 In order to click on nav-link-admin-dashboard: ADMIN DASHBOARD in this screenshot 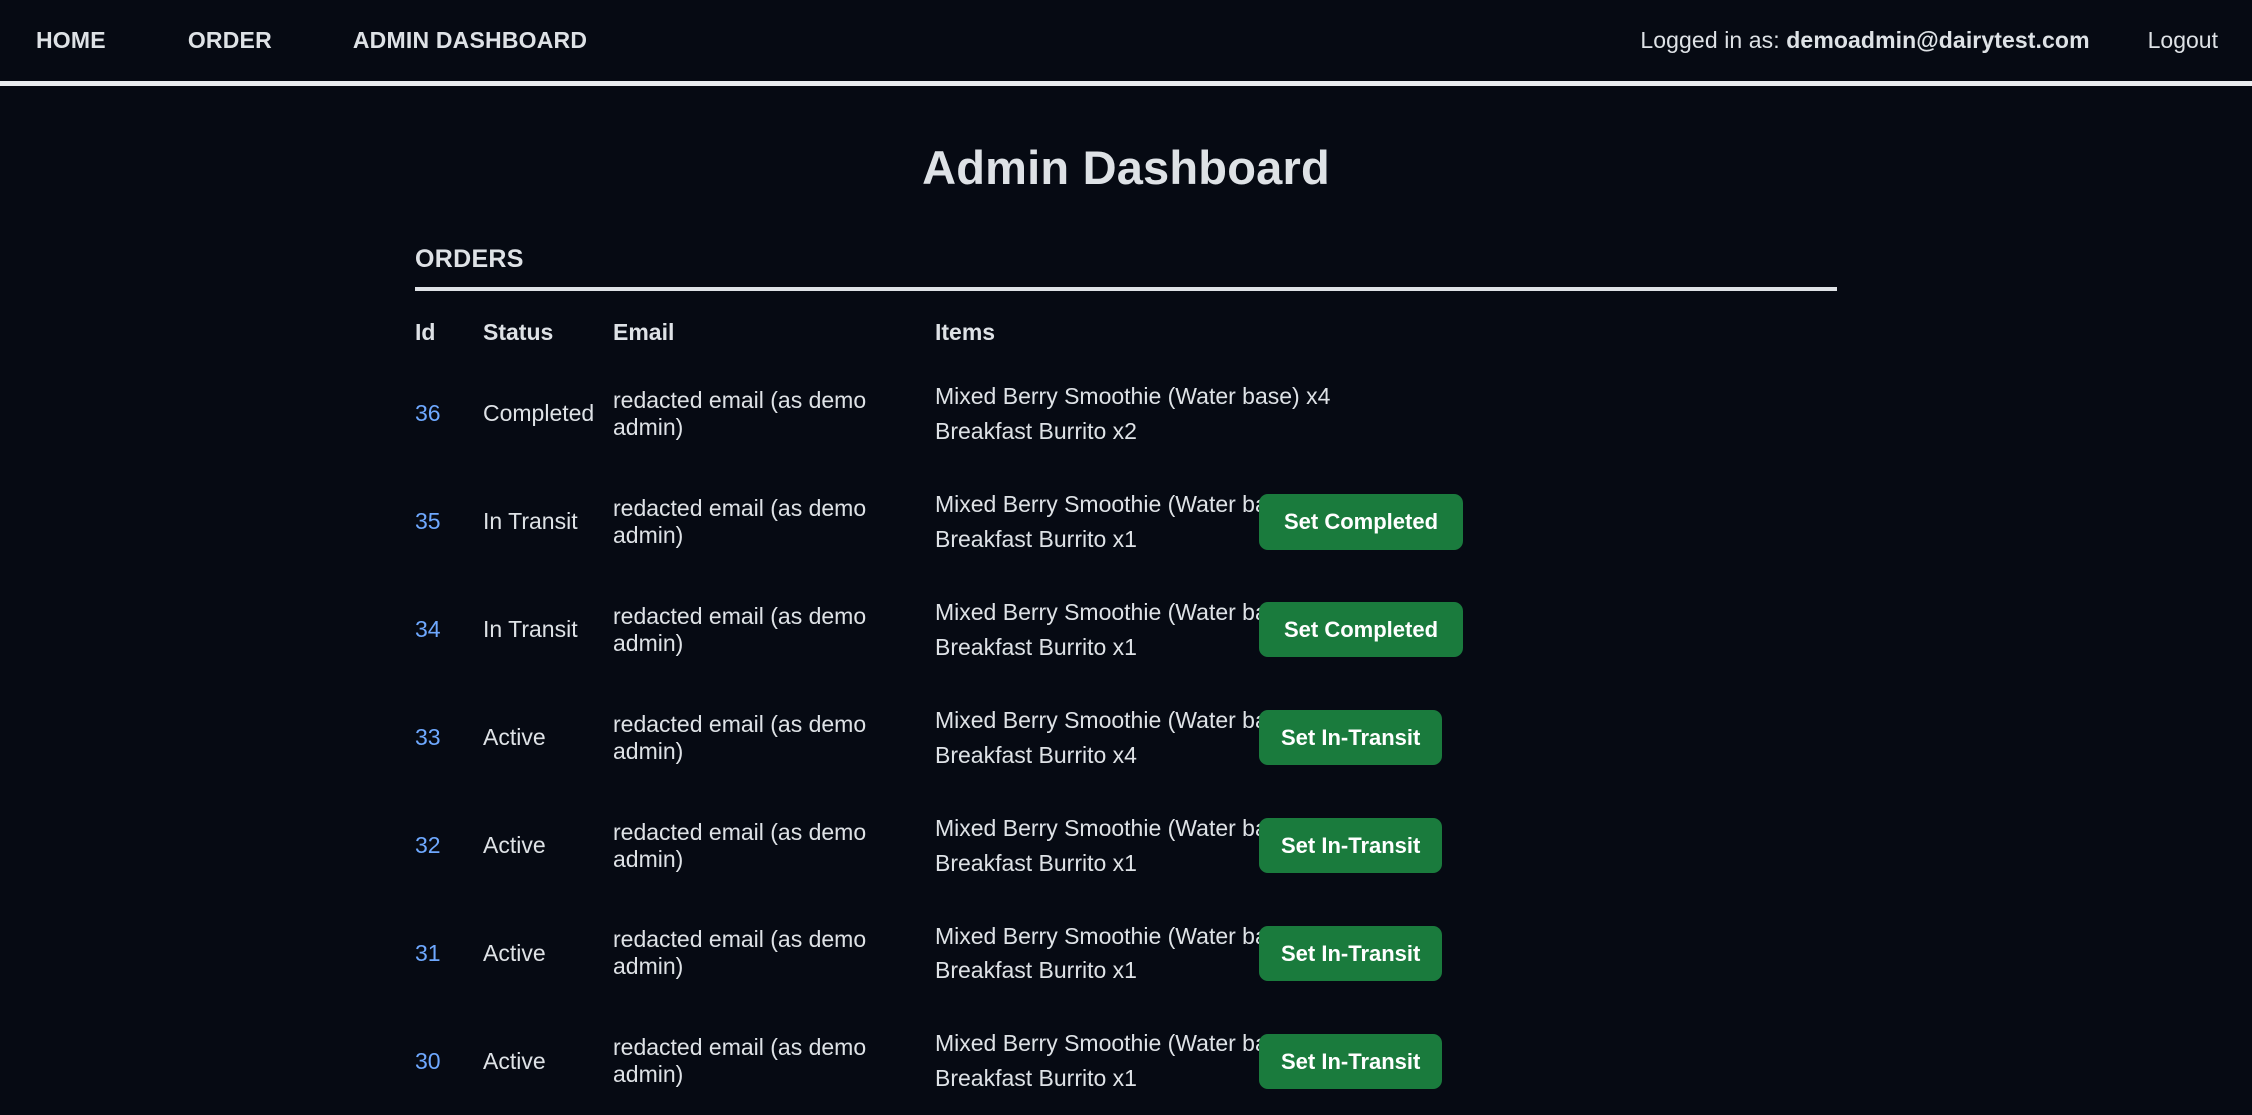, I will do `click(470, 40)`.